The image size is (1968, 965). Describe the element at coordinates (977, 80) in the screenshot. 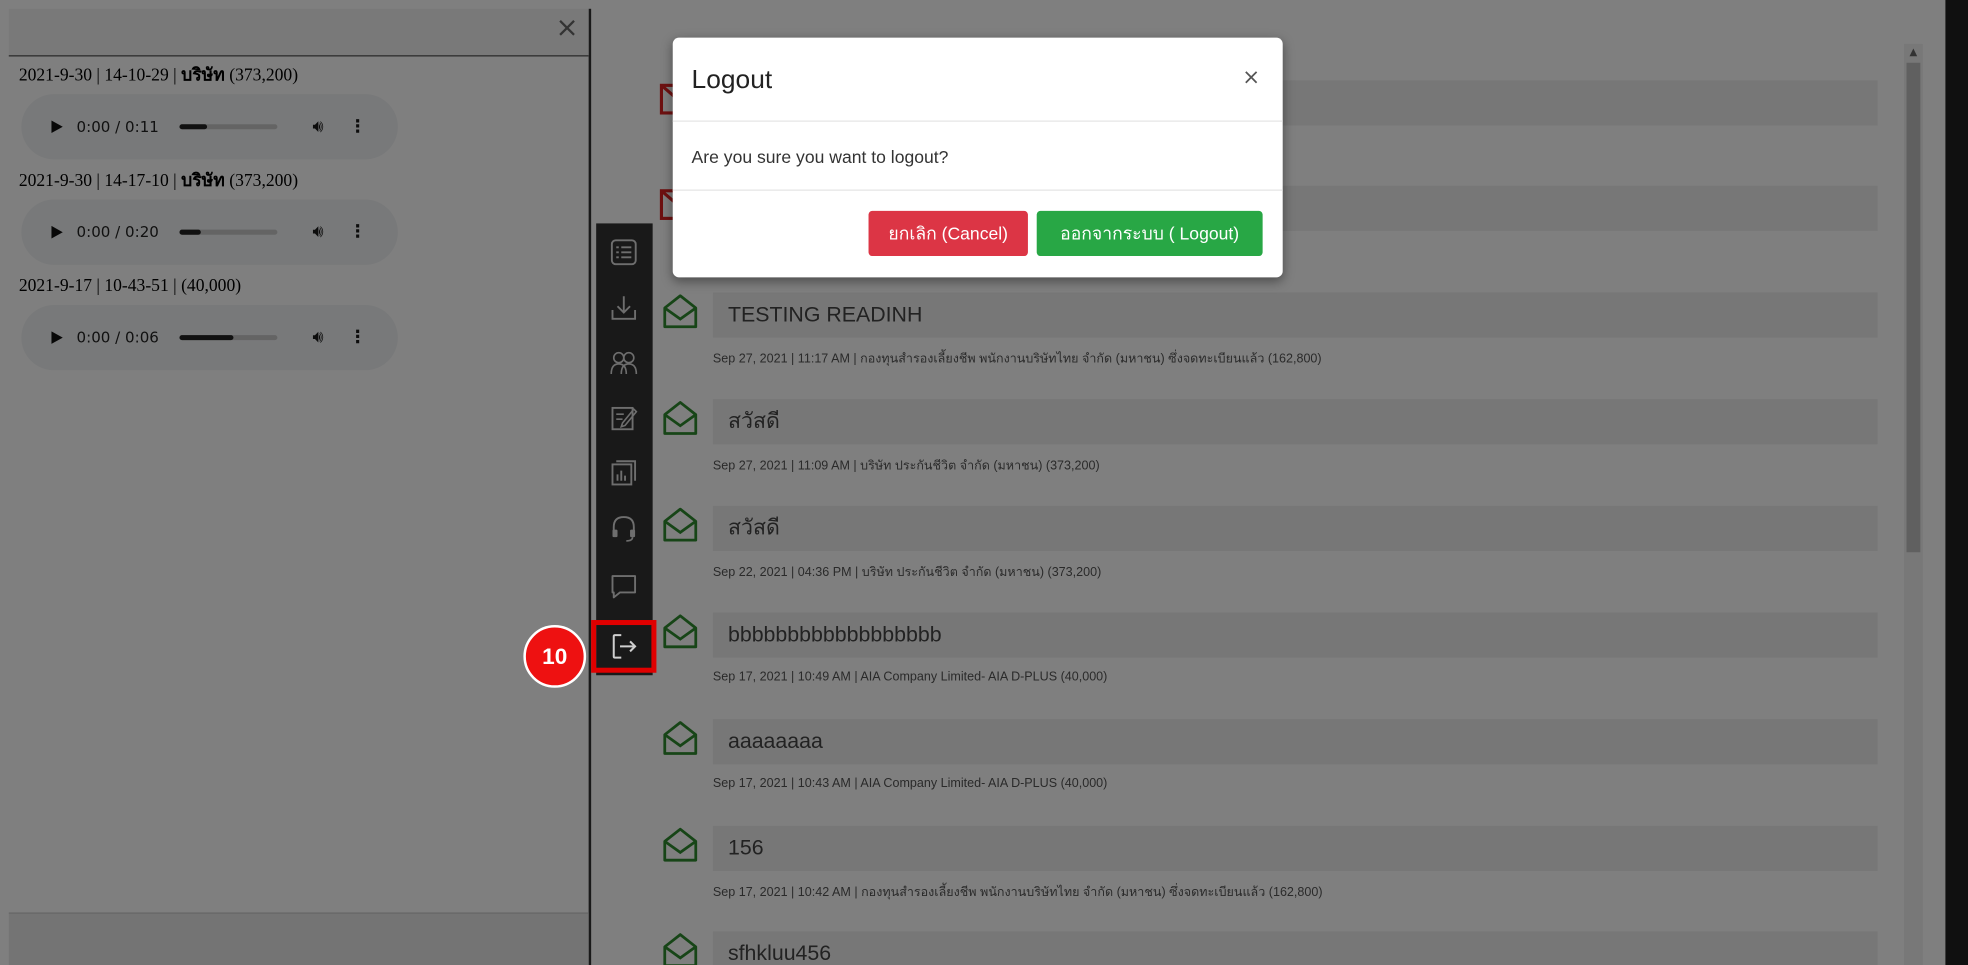

I see `modal-header: Logout ×` at that location.